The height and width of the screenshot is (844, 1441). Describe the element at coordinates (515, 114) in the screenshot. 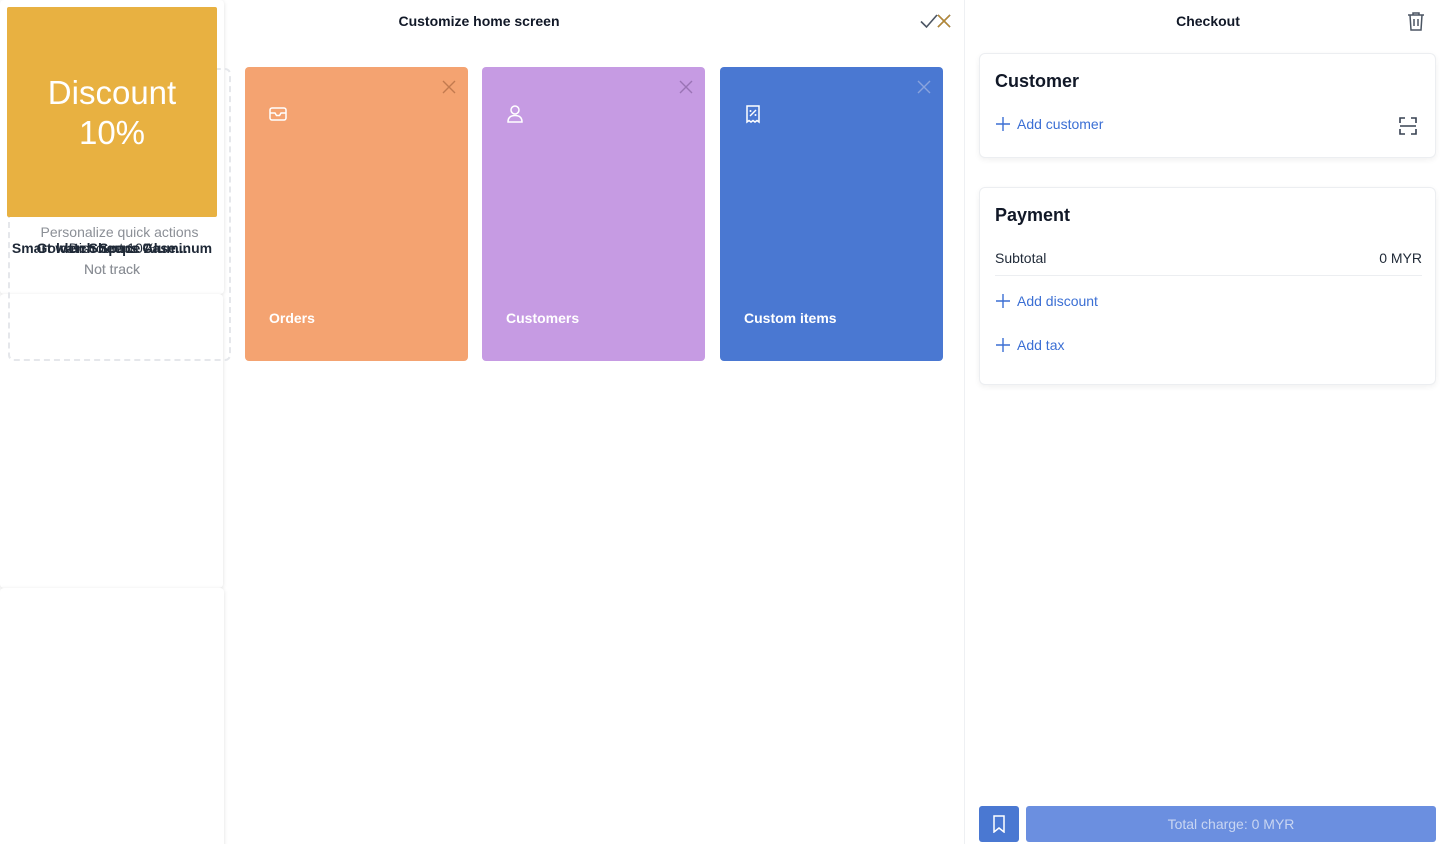

I see `user-icon` at that location.